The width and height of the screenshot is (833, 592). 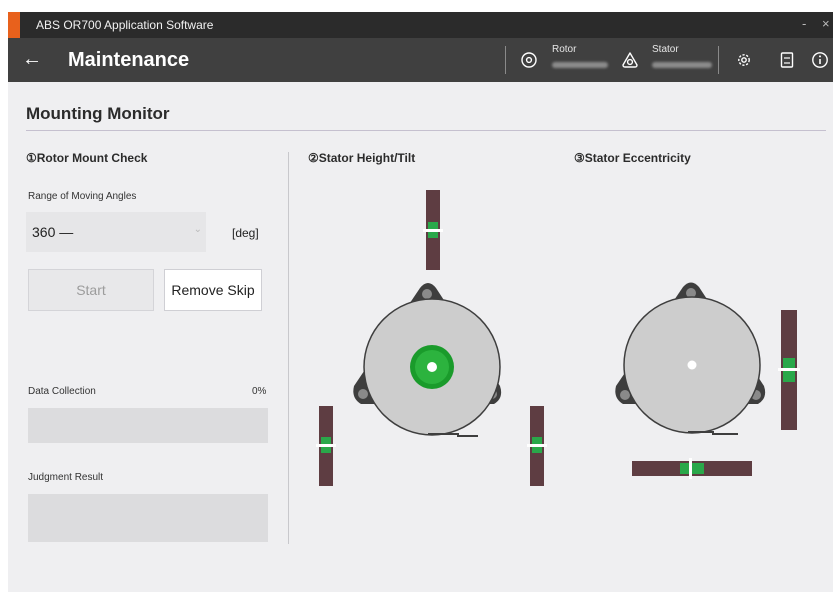 I want to click on stator-height-tilt-title: ②Stator Height/Tilt, so click(x=362, y=158).